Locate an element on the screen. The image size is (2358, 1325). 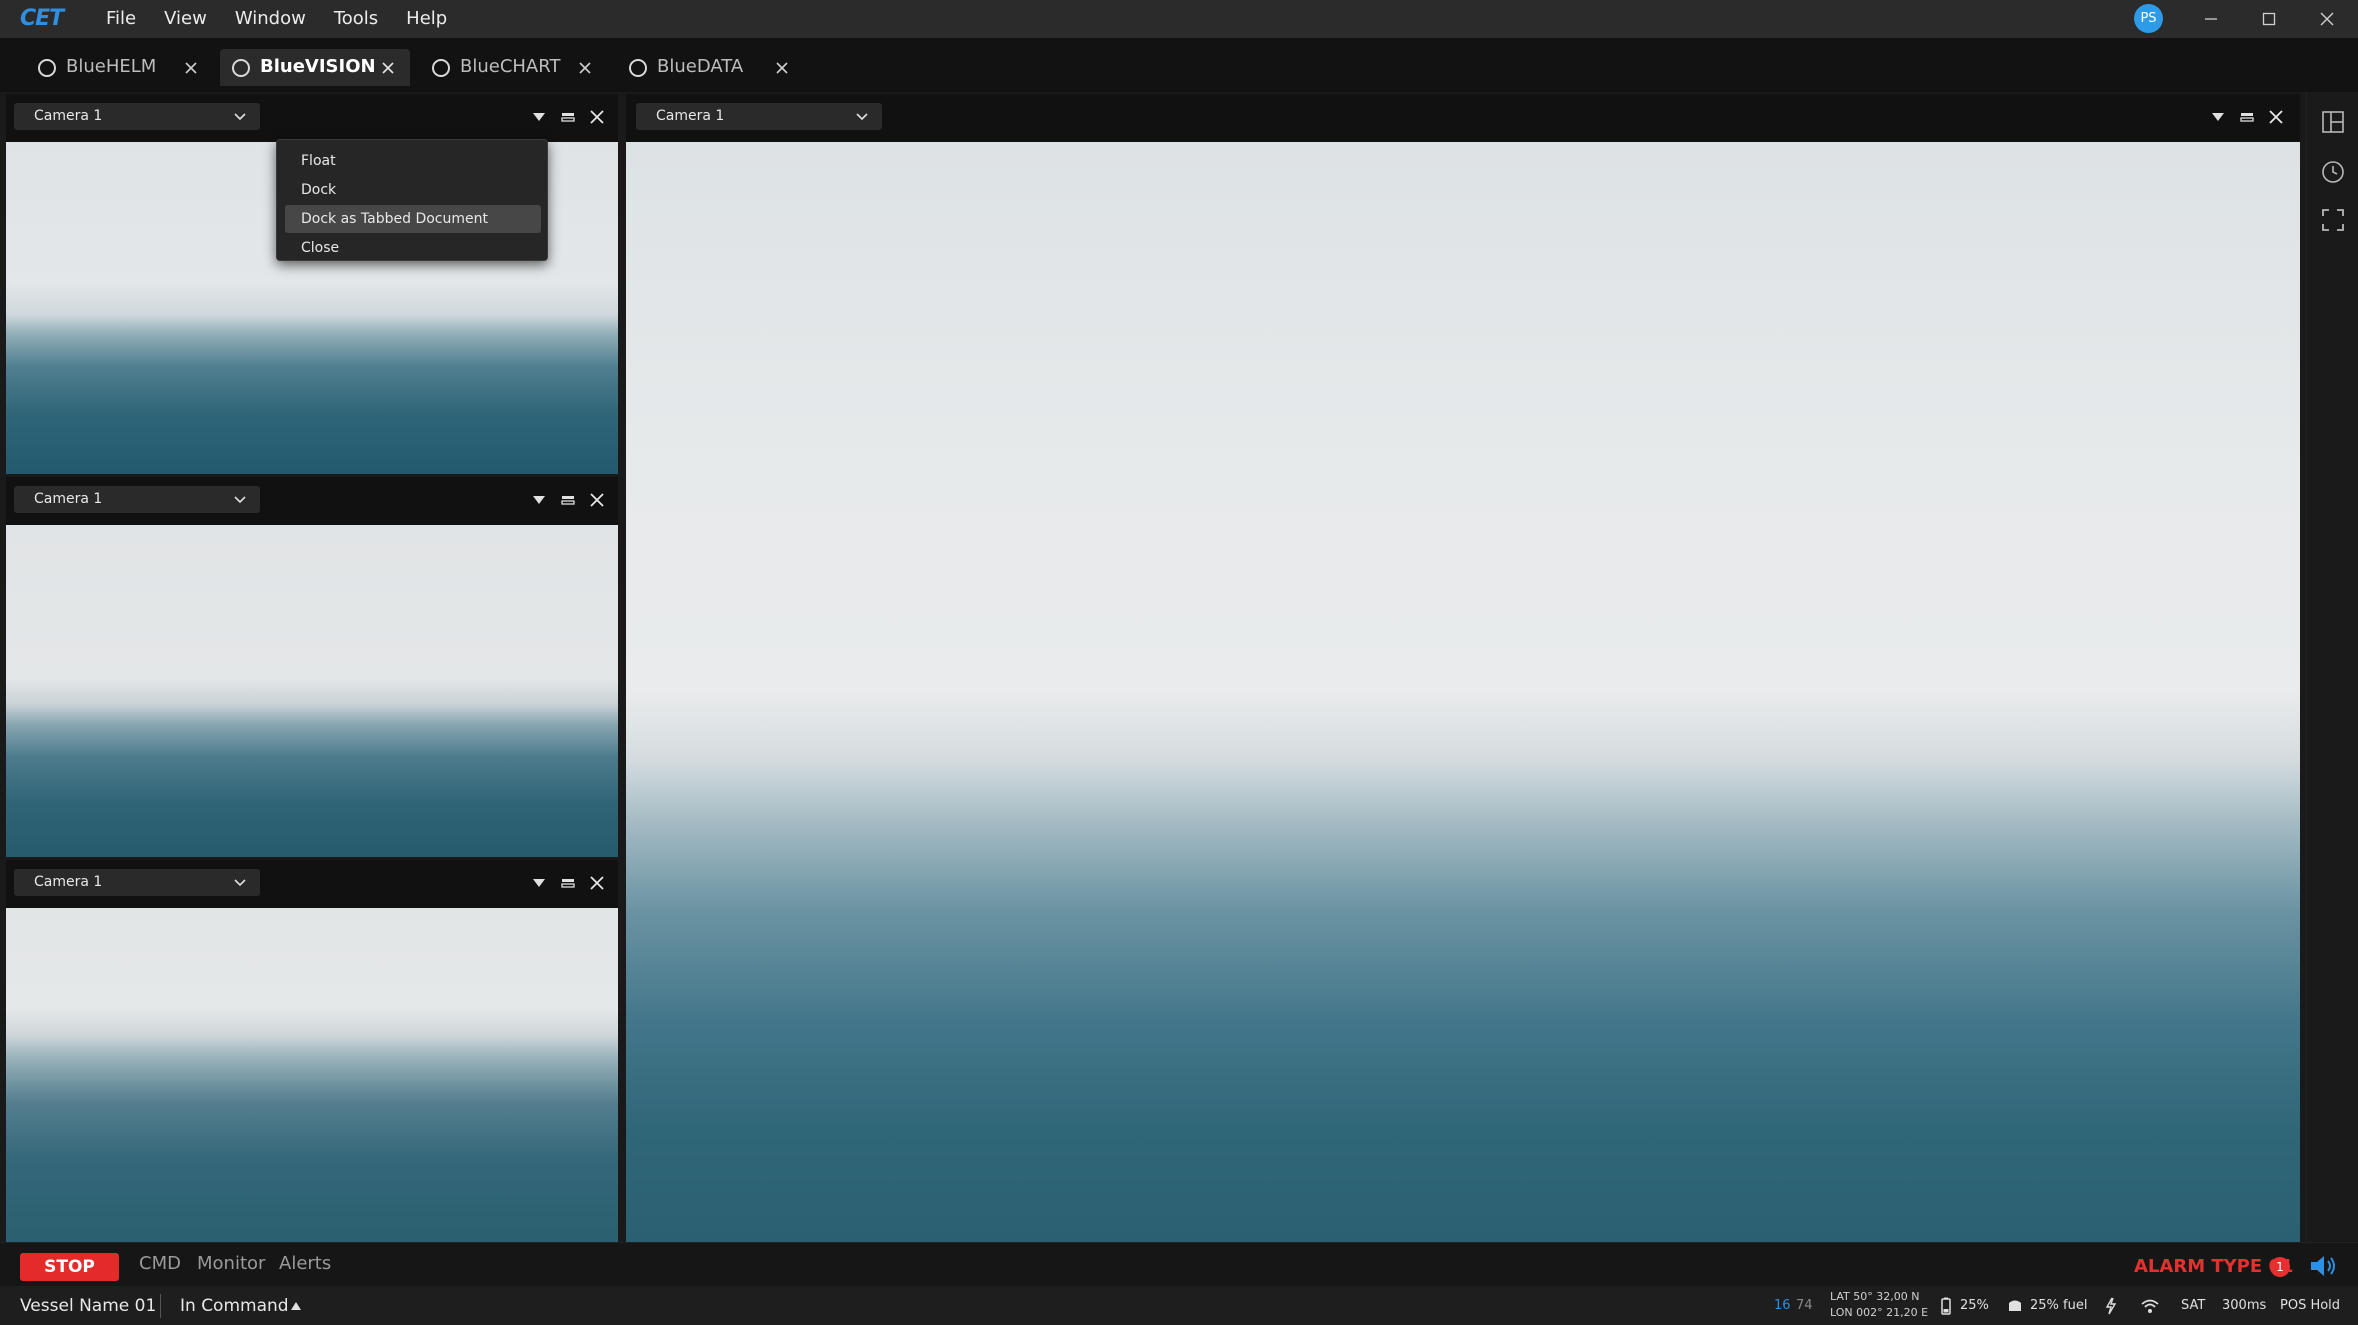
tab-bluevision: BlueVISION is located at coordinates (315, 67).